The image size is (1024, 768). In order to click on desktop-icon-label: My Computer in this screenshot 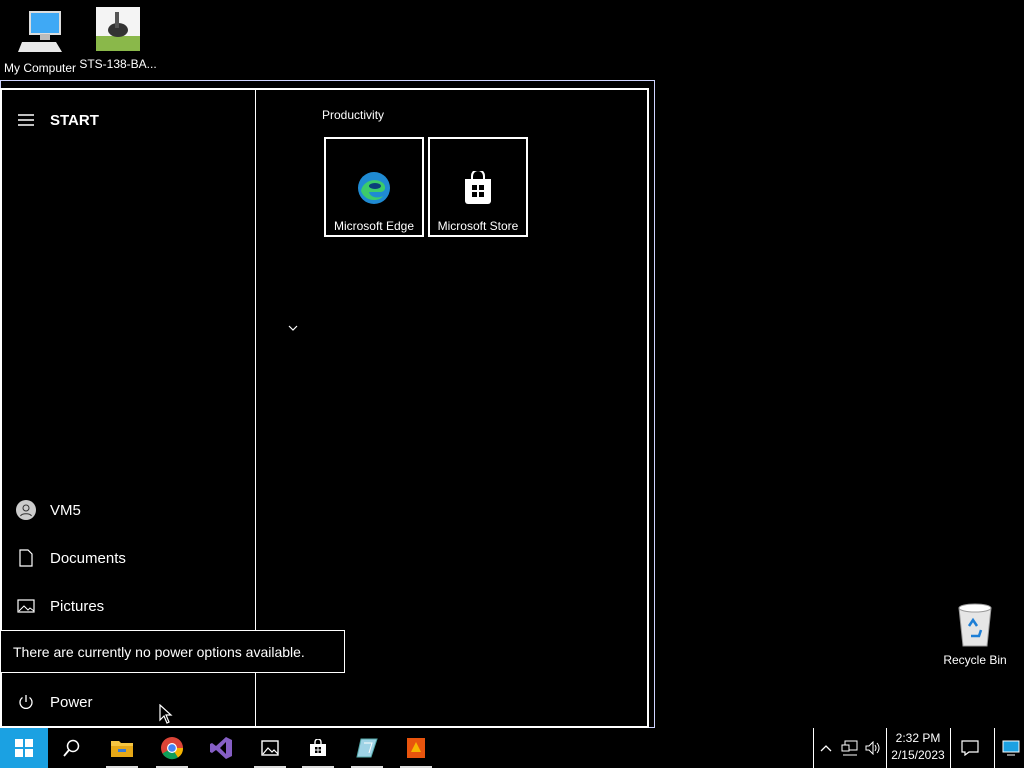, I will do `click(40, 68)`.